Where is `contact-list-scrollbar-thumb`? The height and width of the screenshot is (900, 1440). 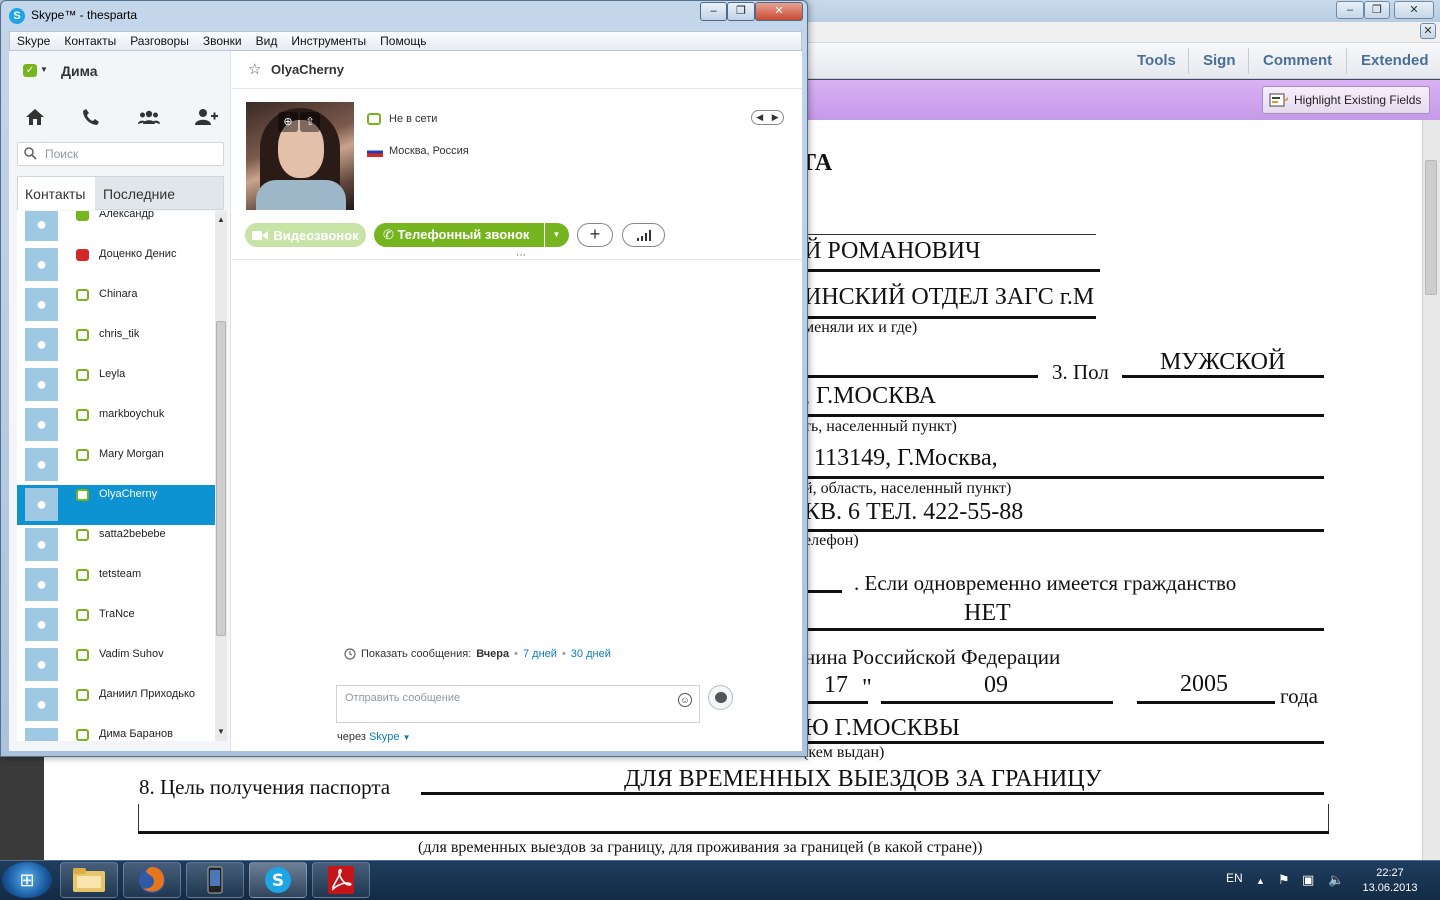
contact-list-scrollbar-thumb is located at coordinates (221, 478).